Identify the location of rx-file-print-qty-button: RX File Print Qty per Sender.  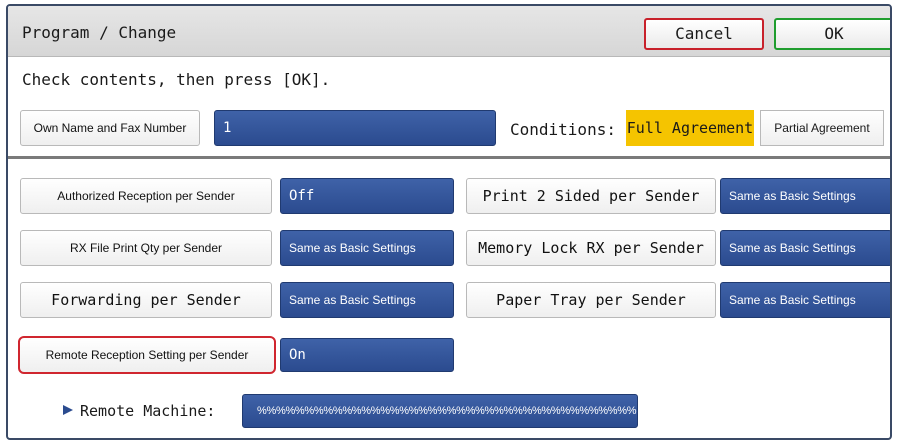
(146, 248).